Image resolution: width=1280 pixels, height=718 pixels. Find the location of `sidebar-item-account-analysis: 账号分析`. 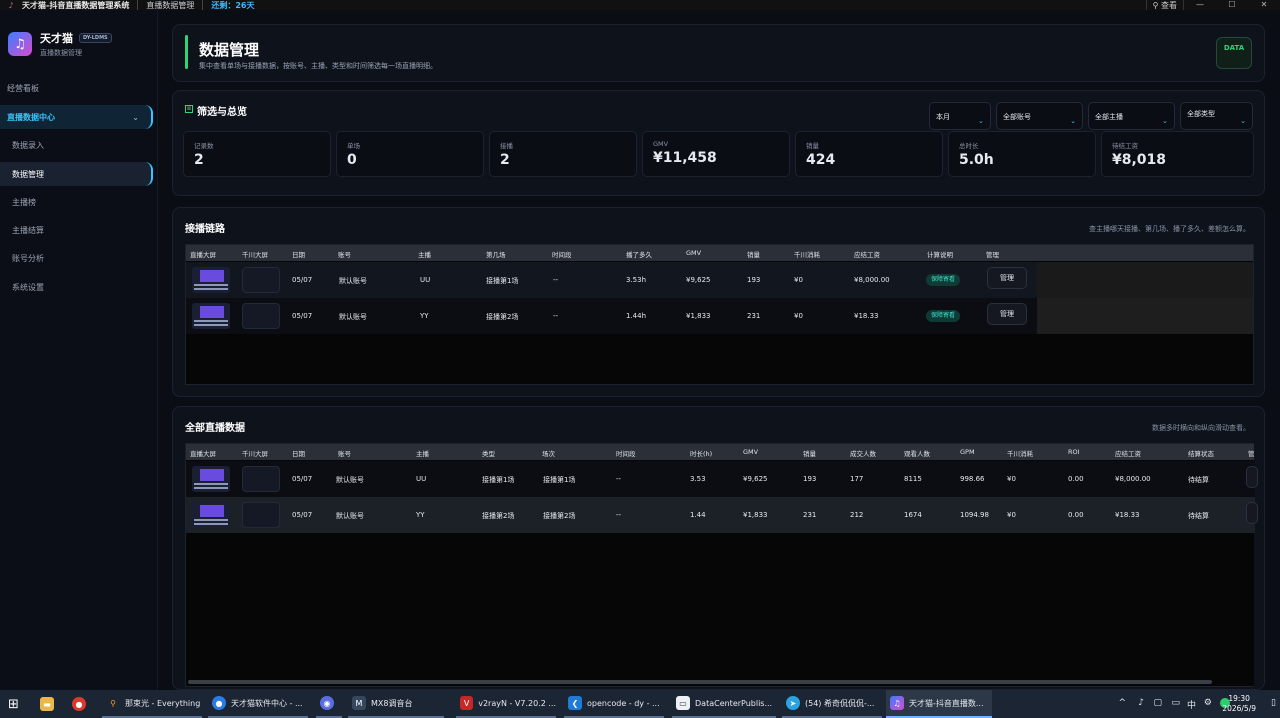

sidebar-item-account-analysis: 账号分析 is located at coordinates (76, 258).